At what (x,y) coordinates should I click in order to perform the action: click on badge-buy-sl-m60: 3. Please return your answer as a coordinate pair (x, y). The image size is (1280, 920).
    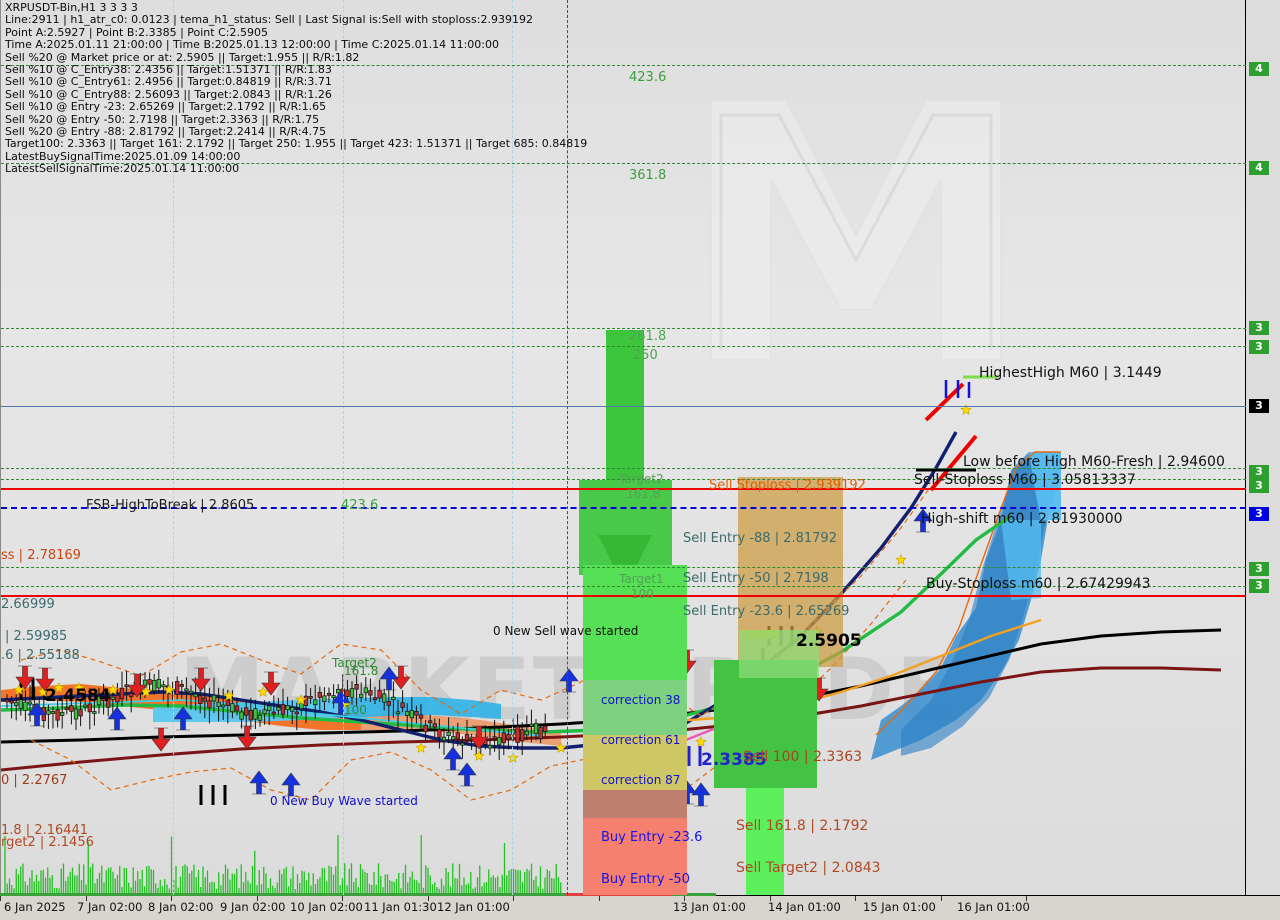
    Looking at the image, I should click on (1259, 569).